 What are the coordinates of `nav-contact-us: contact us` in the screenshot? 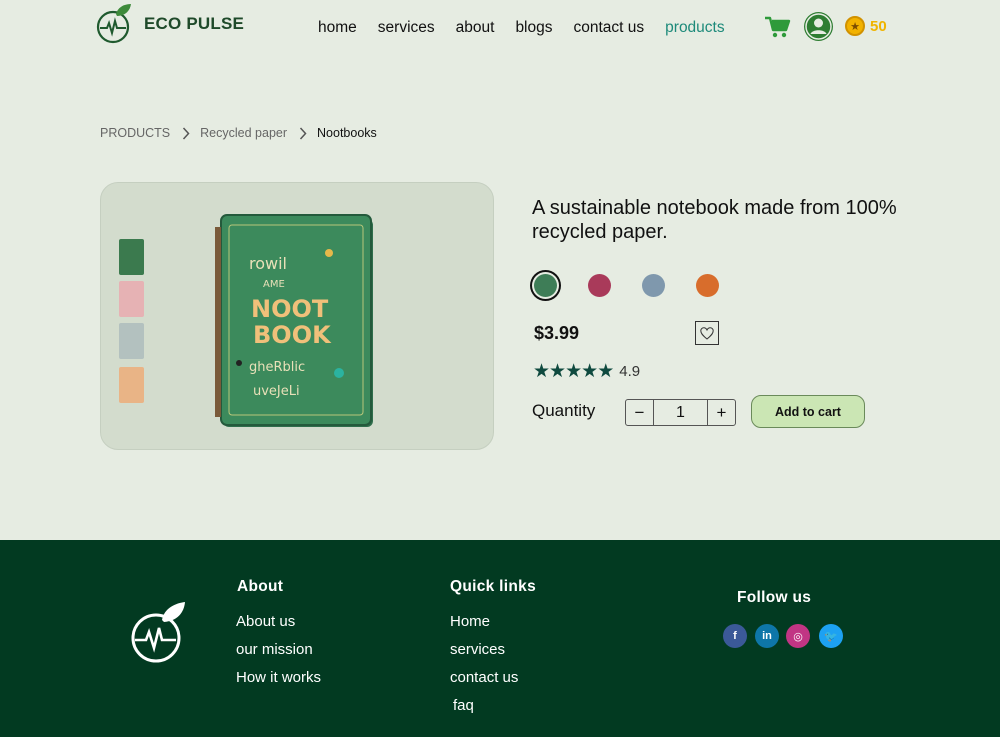 It's located at (609, 28).